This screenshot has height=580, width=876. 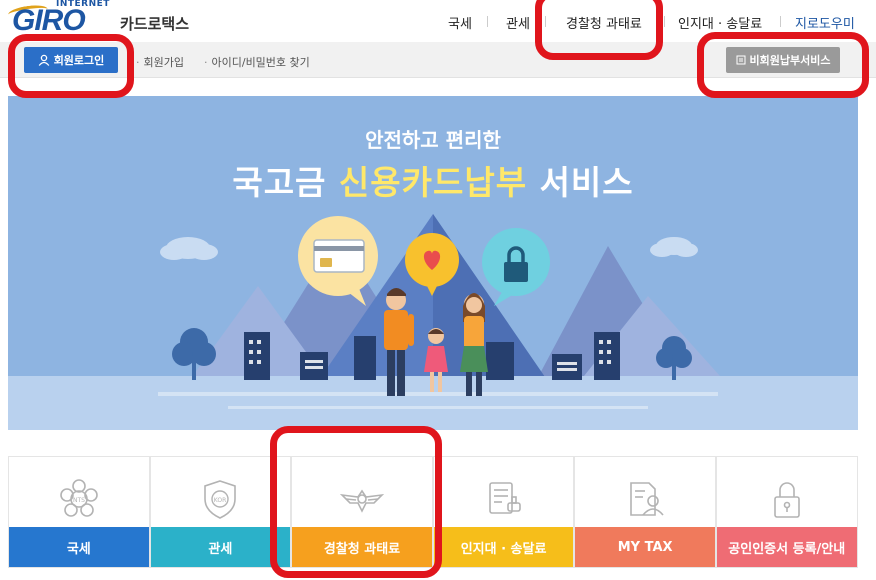 What do you see at coordinates (516, 267) in the screenshot?
I see `lock-bubble` at bounding box center [516, 267].